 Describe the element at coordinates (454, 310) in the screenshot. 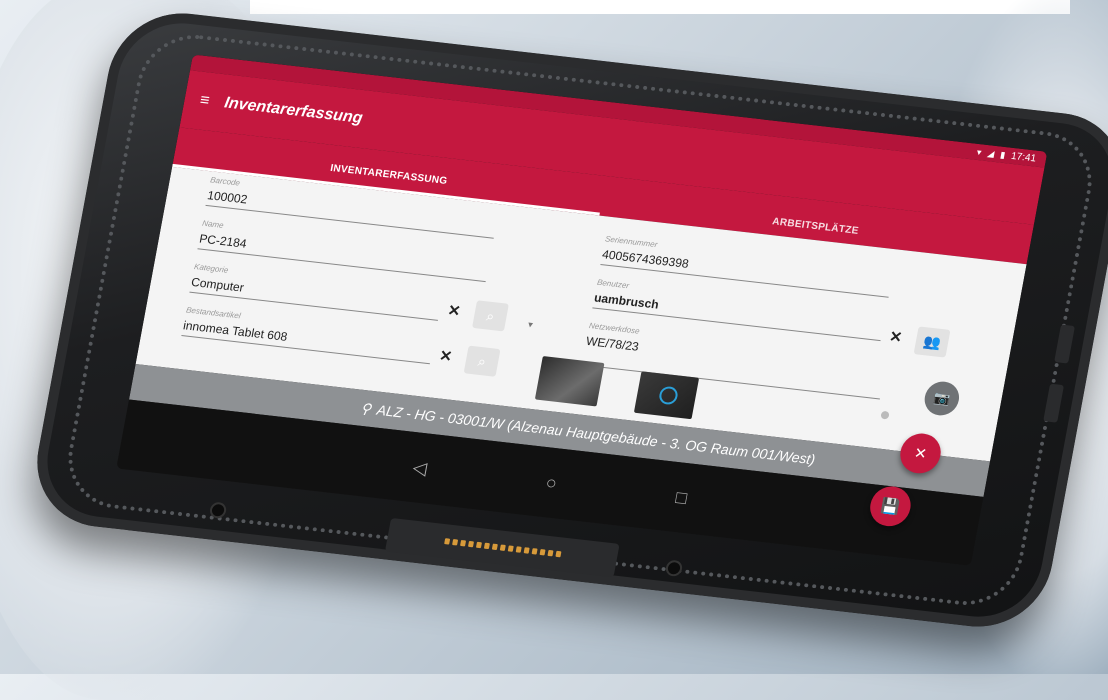

I see `kategorie-clear-button: ✕` at that location.